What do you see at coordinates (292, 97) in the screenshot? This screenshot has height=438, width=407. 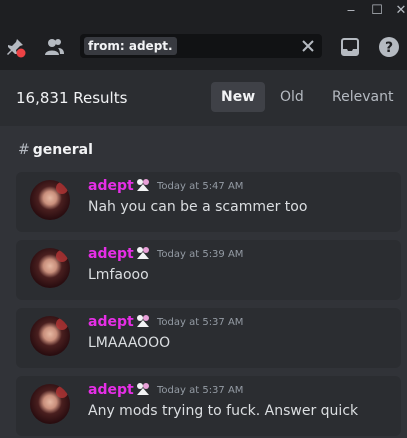 I see `tab-old: Old` at bounding box center [292, 97].